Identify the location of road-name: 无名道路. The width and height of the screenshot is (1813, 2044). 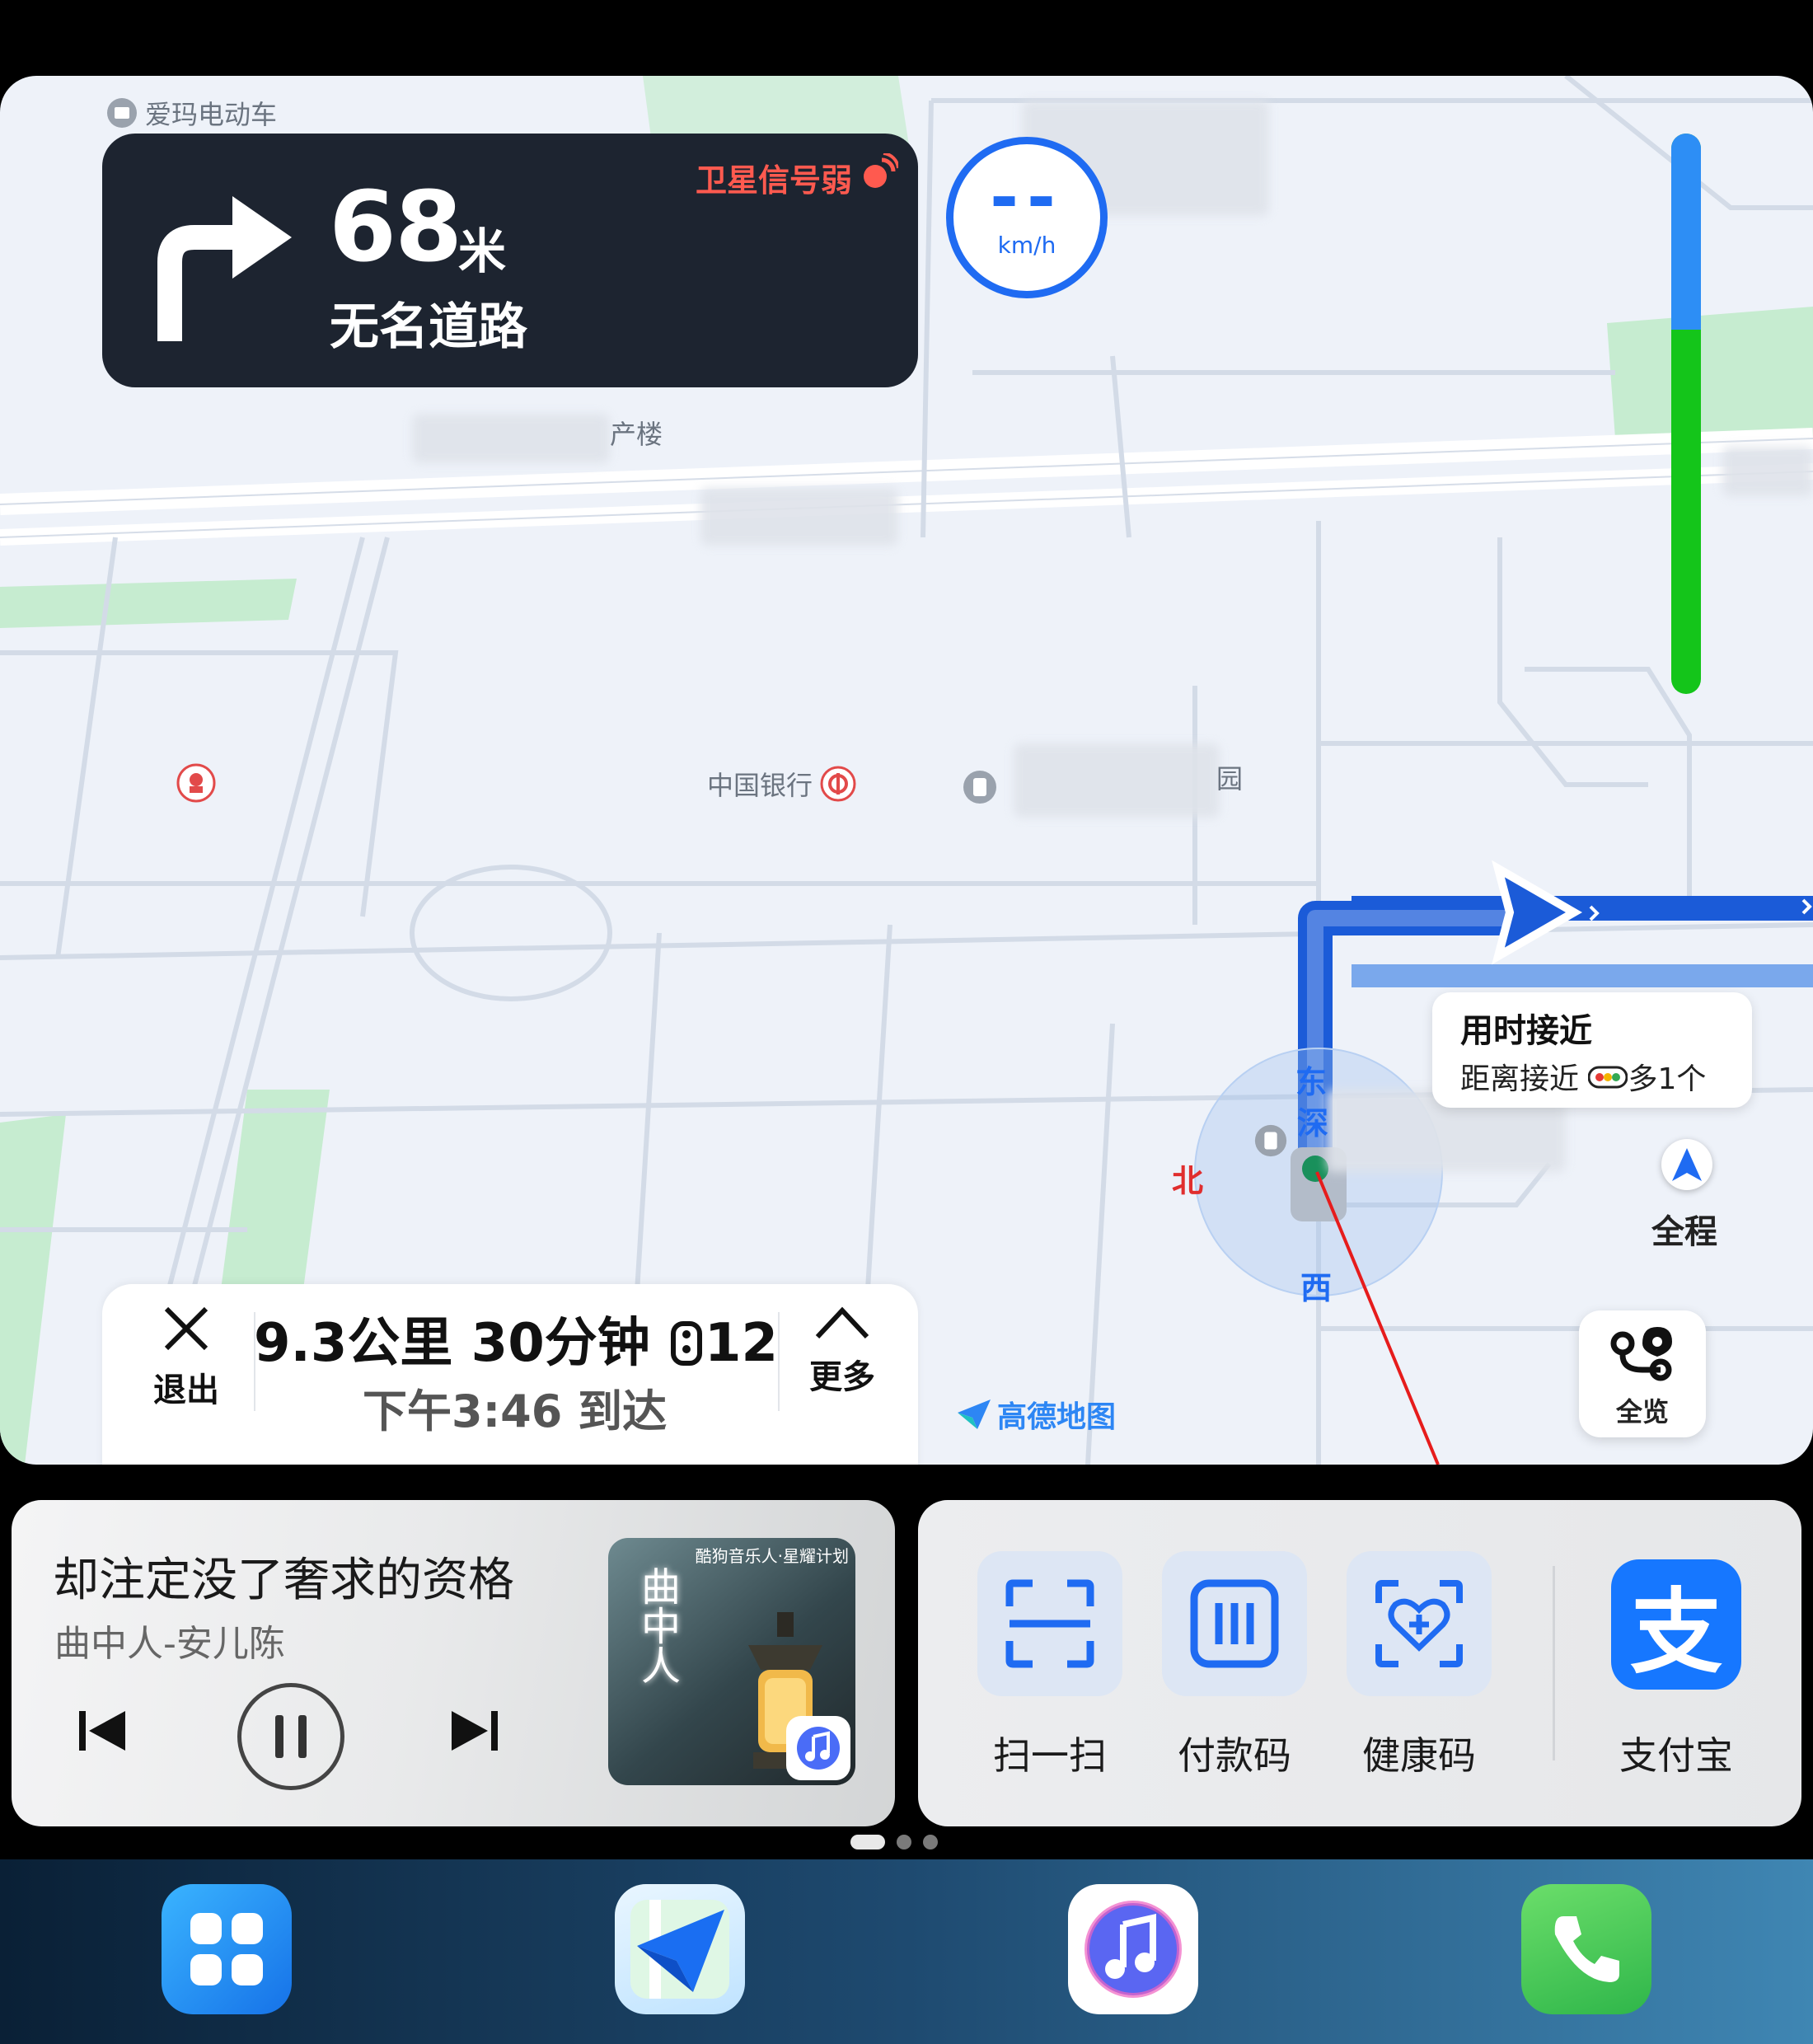
(428, 327).